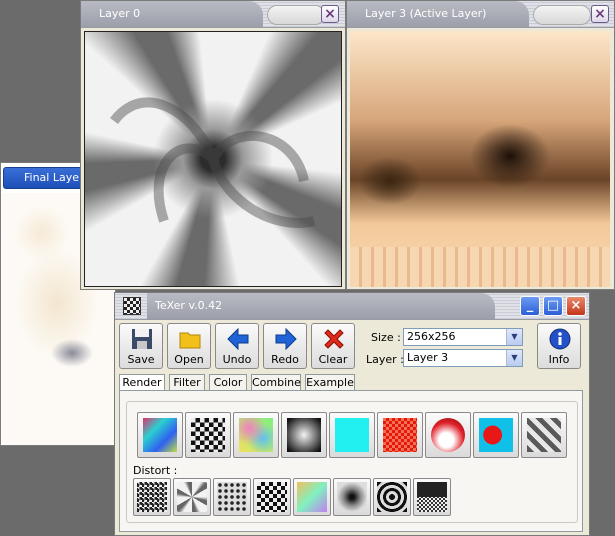  I want to click on distort-grid-button, so click(232, 497).